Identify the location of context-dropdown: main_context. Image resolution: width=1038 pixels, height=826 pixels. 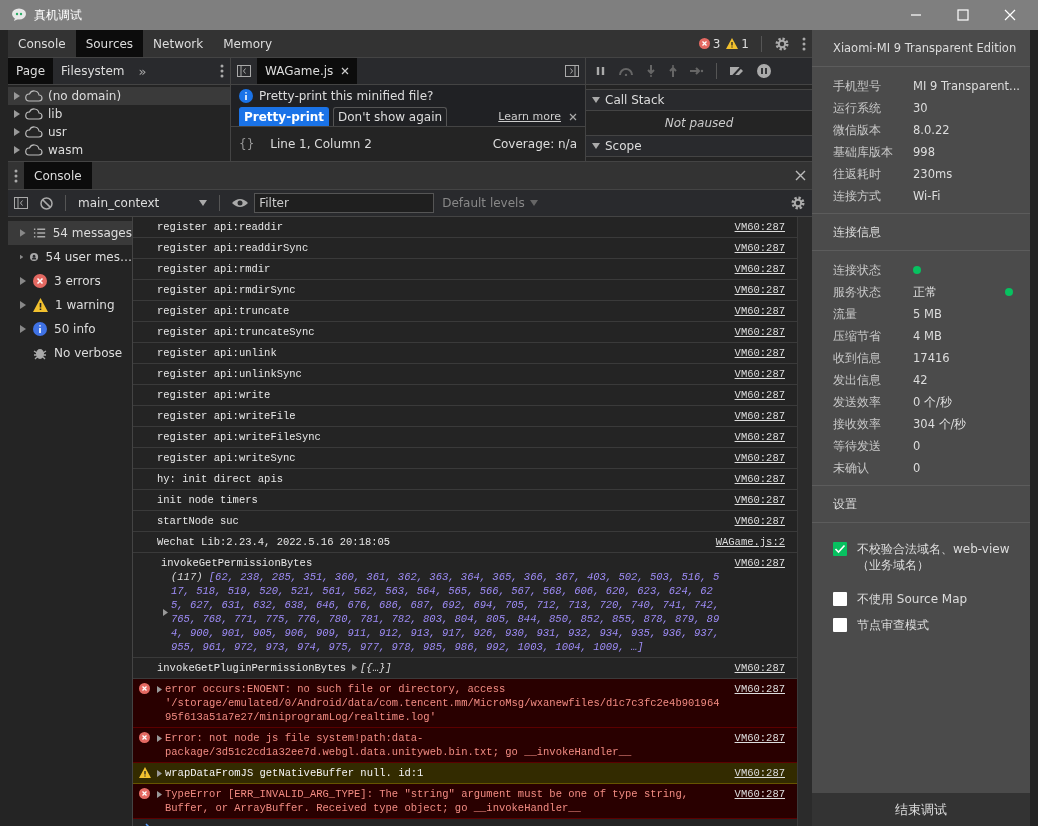
(143, 203).